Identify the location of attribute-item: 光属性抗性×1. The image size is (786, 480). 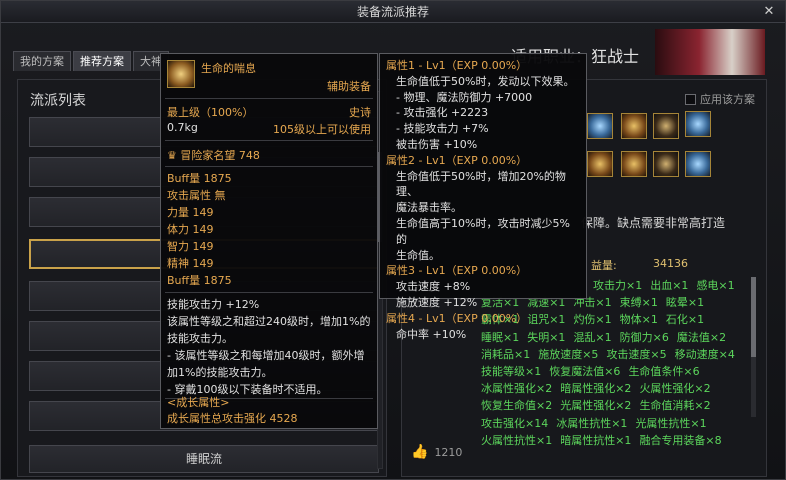
(671, 423).